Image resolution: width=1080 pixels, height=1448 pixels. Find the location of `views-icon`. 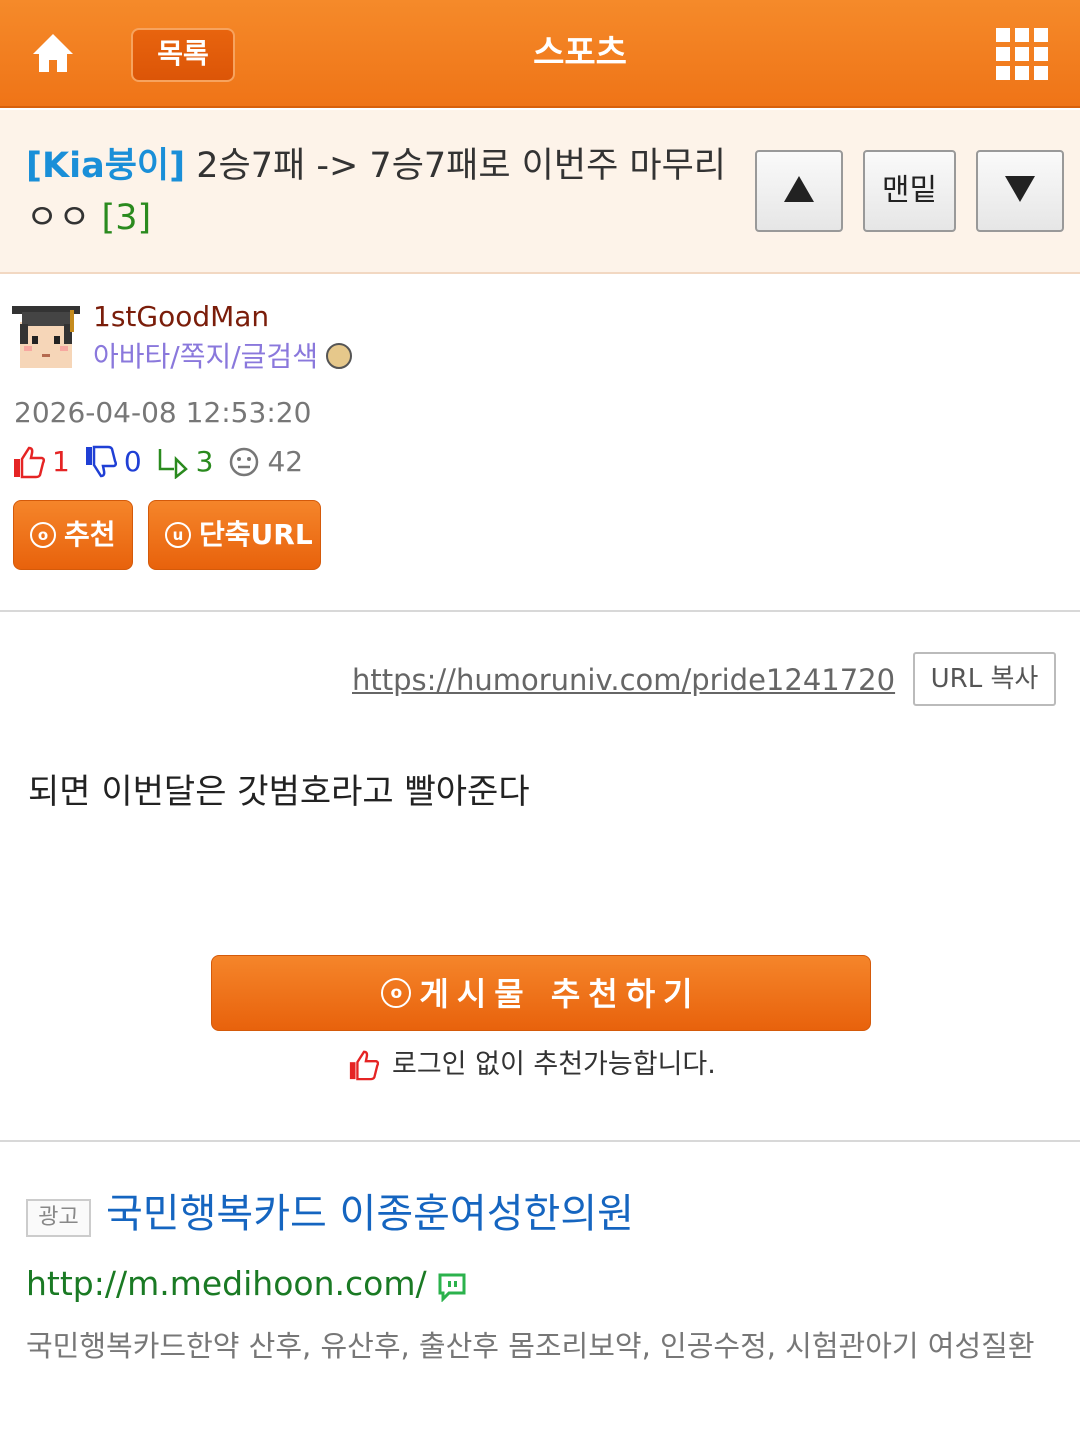

views-icon is located at coordinates (244, 462).